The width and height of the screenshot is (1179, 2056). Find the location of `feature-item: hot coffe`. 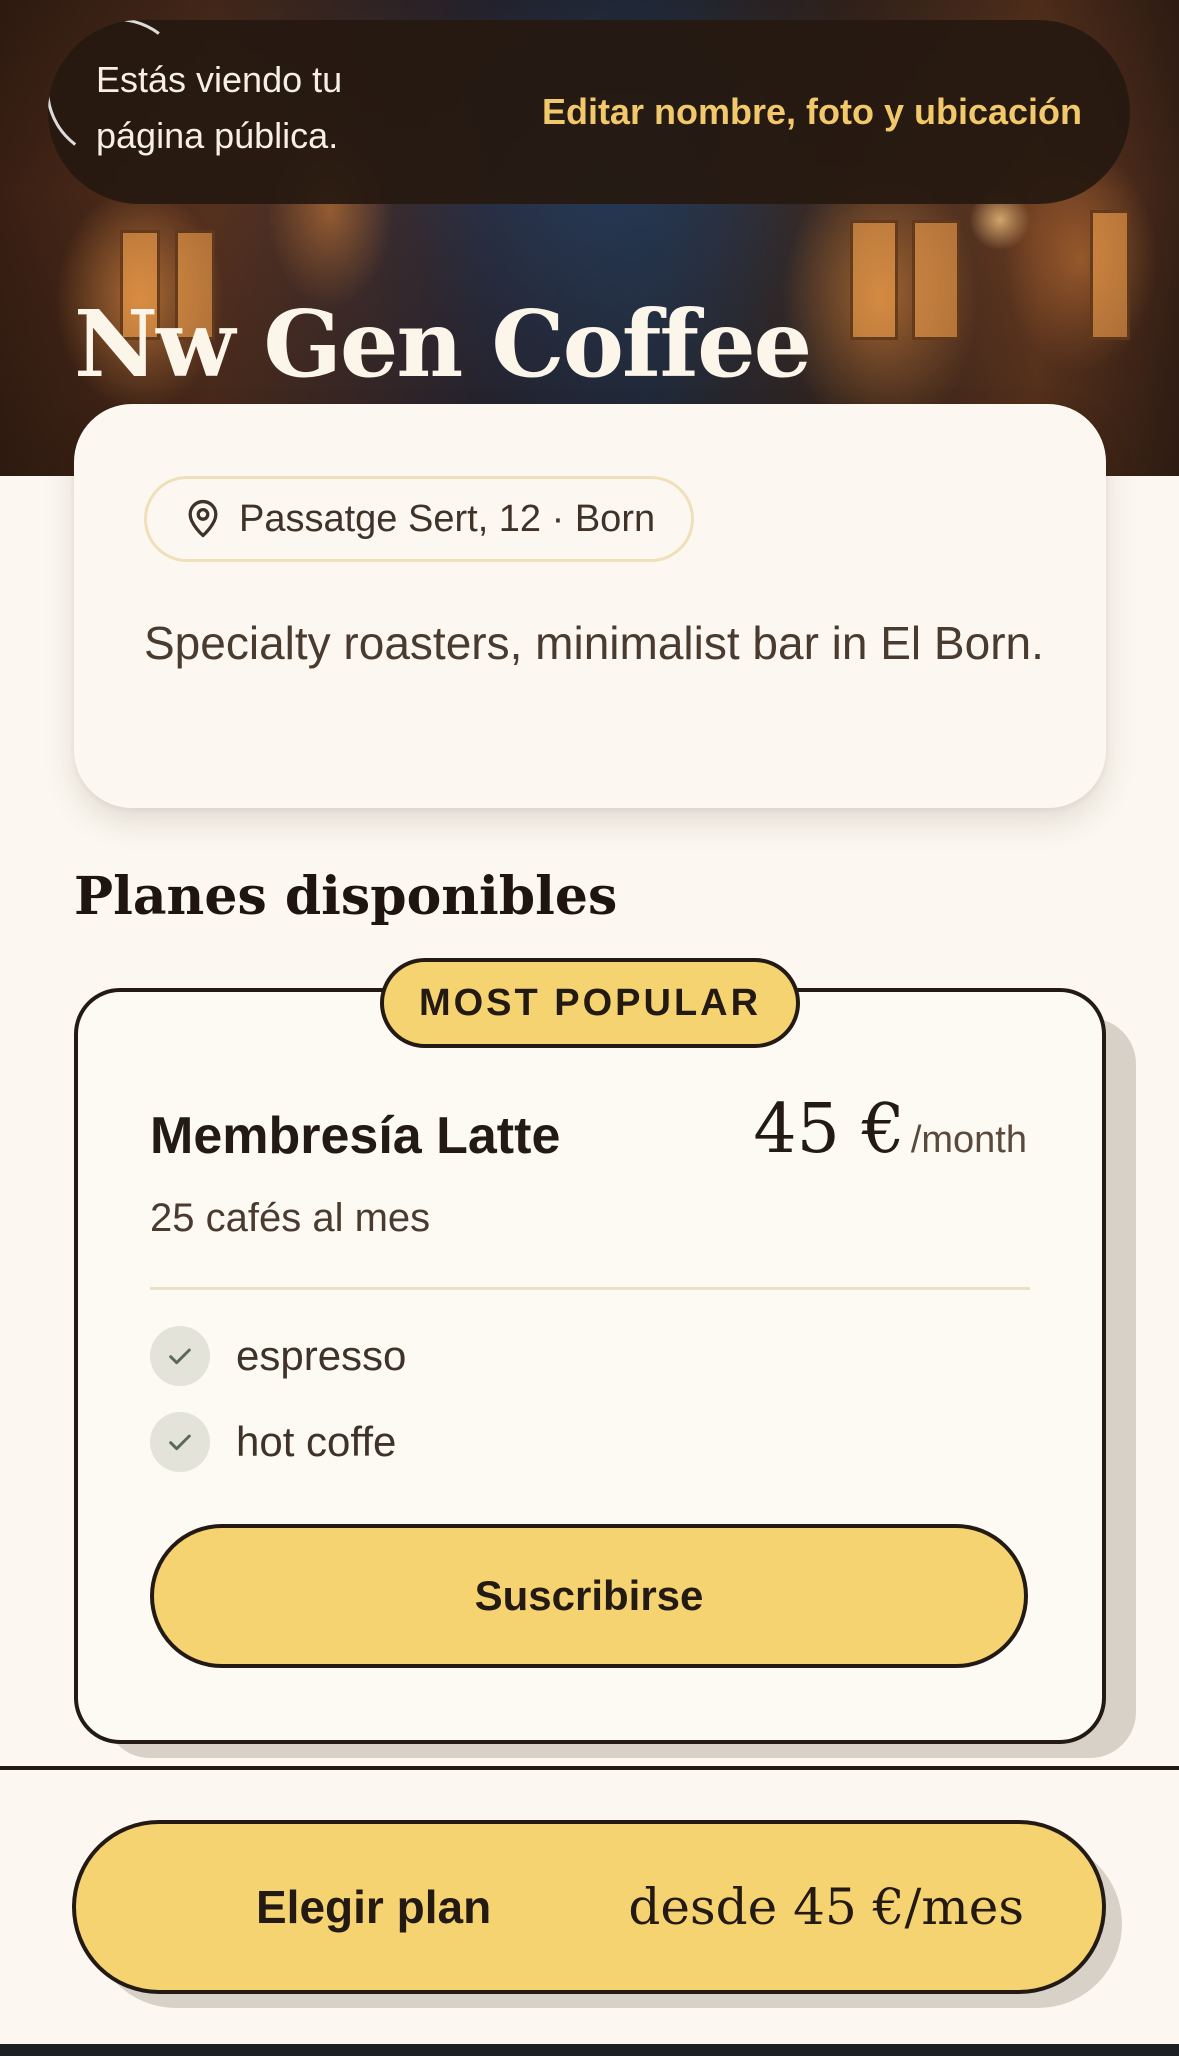

feature-item: hot coffe is located at coordinates (273, 1442).